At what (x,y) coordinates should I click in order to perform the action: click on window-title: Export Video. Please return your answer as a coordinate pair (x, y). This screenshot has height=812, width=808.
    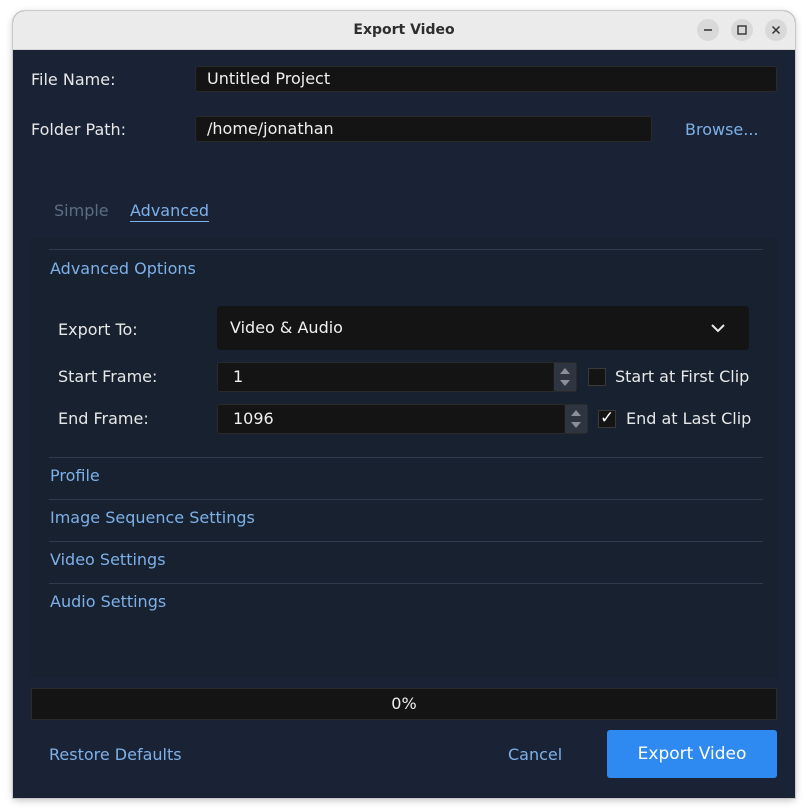
    Looking at the image, I should click on (404, 30).